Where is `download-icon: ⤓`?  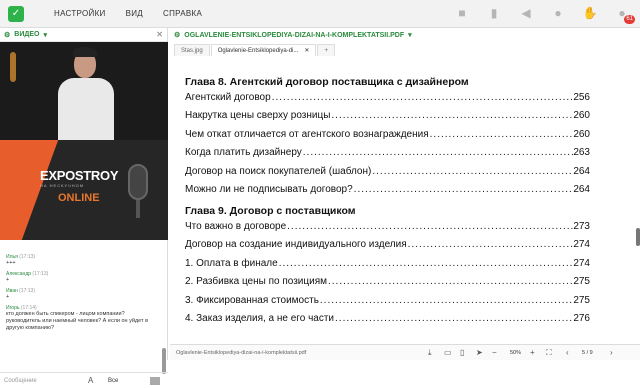
download-icon: ⤓ is located at coordinates (430, 353).